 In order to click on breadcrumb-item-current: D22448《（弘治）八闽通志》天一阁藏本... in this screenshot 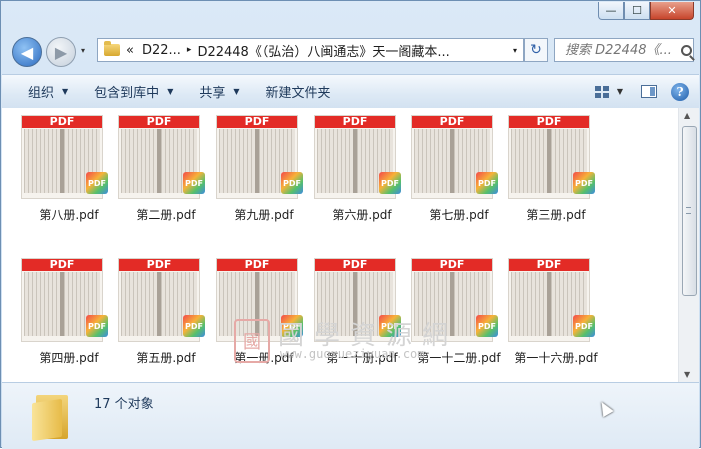, I will do `click(323, 50)`.